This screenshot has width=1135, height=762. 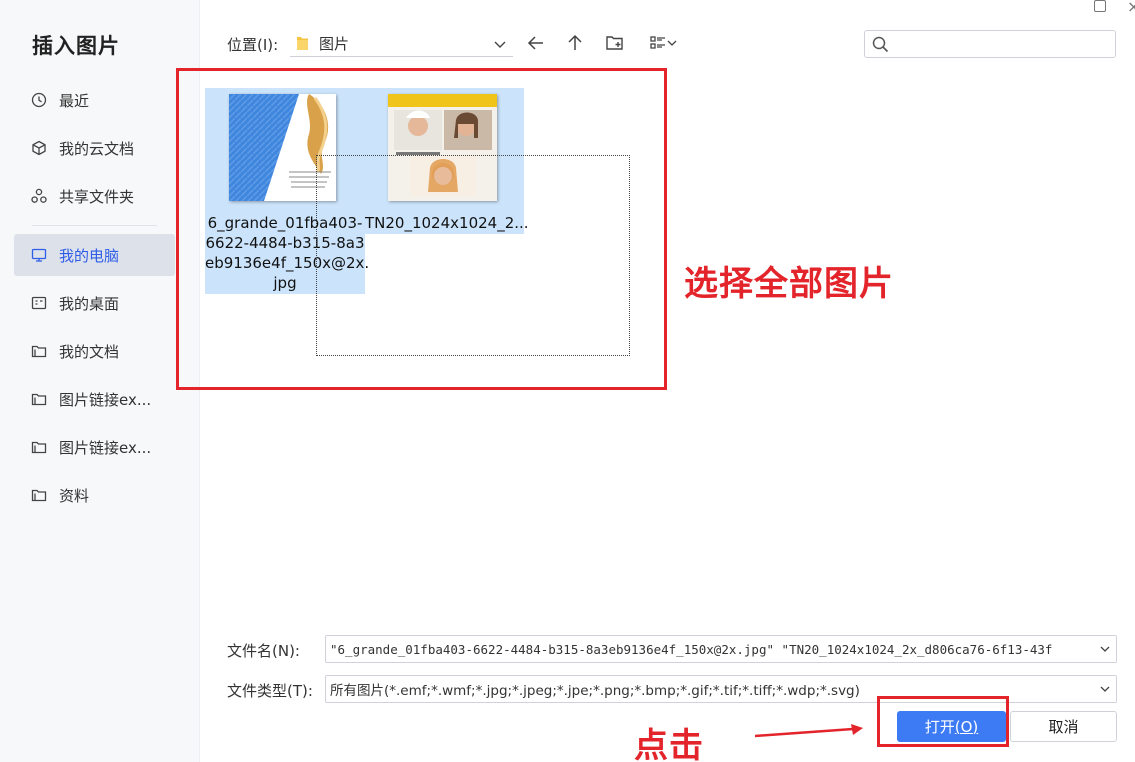 I want to click on desktop-icon, so click(x=39, y=303).